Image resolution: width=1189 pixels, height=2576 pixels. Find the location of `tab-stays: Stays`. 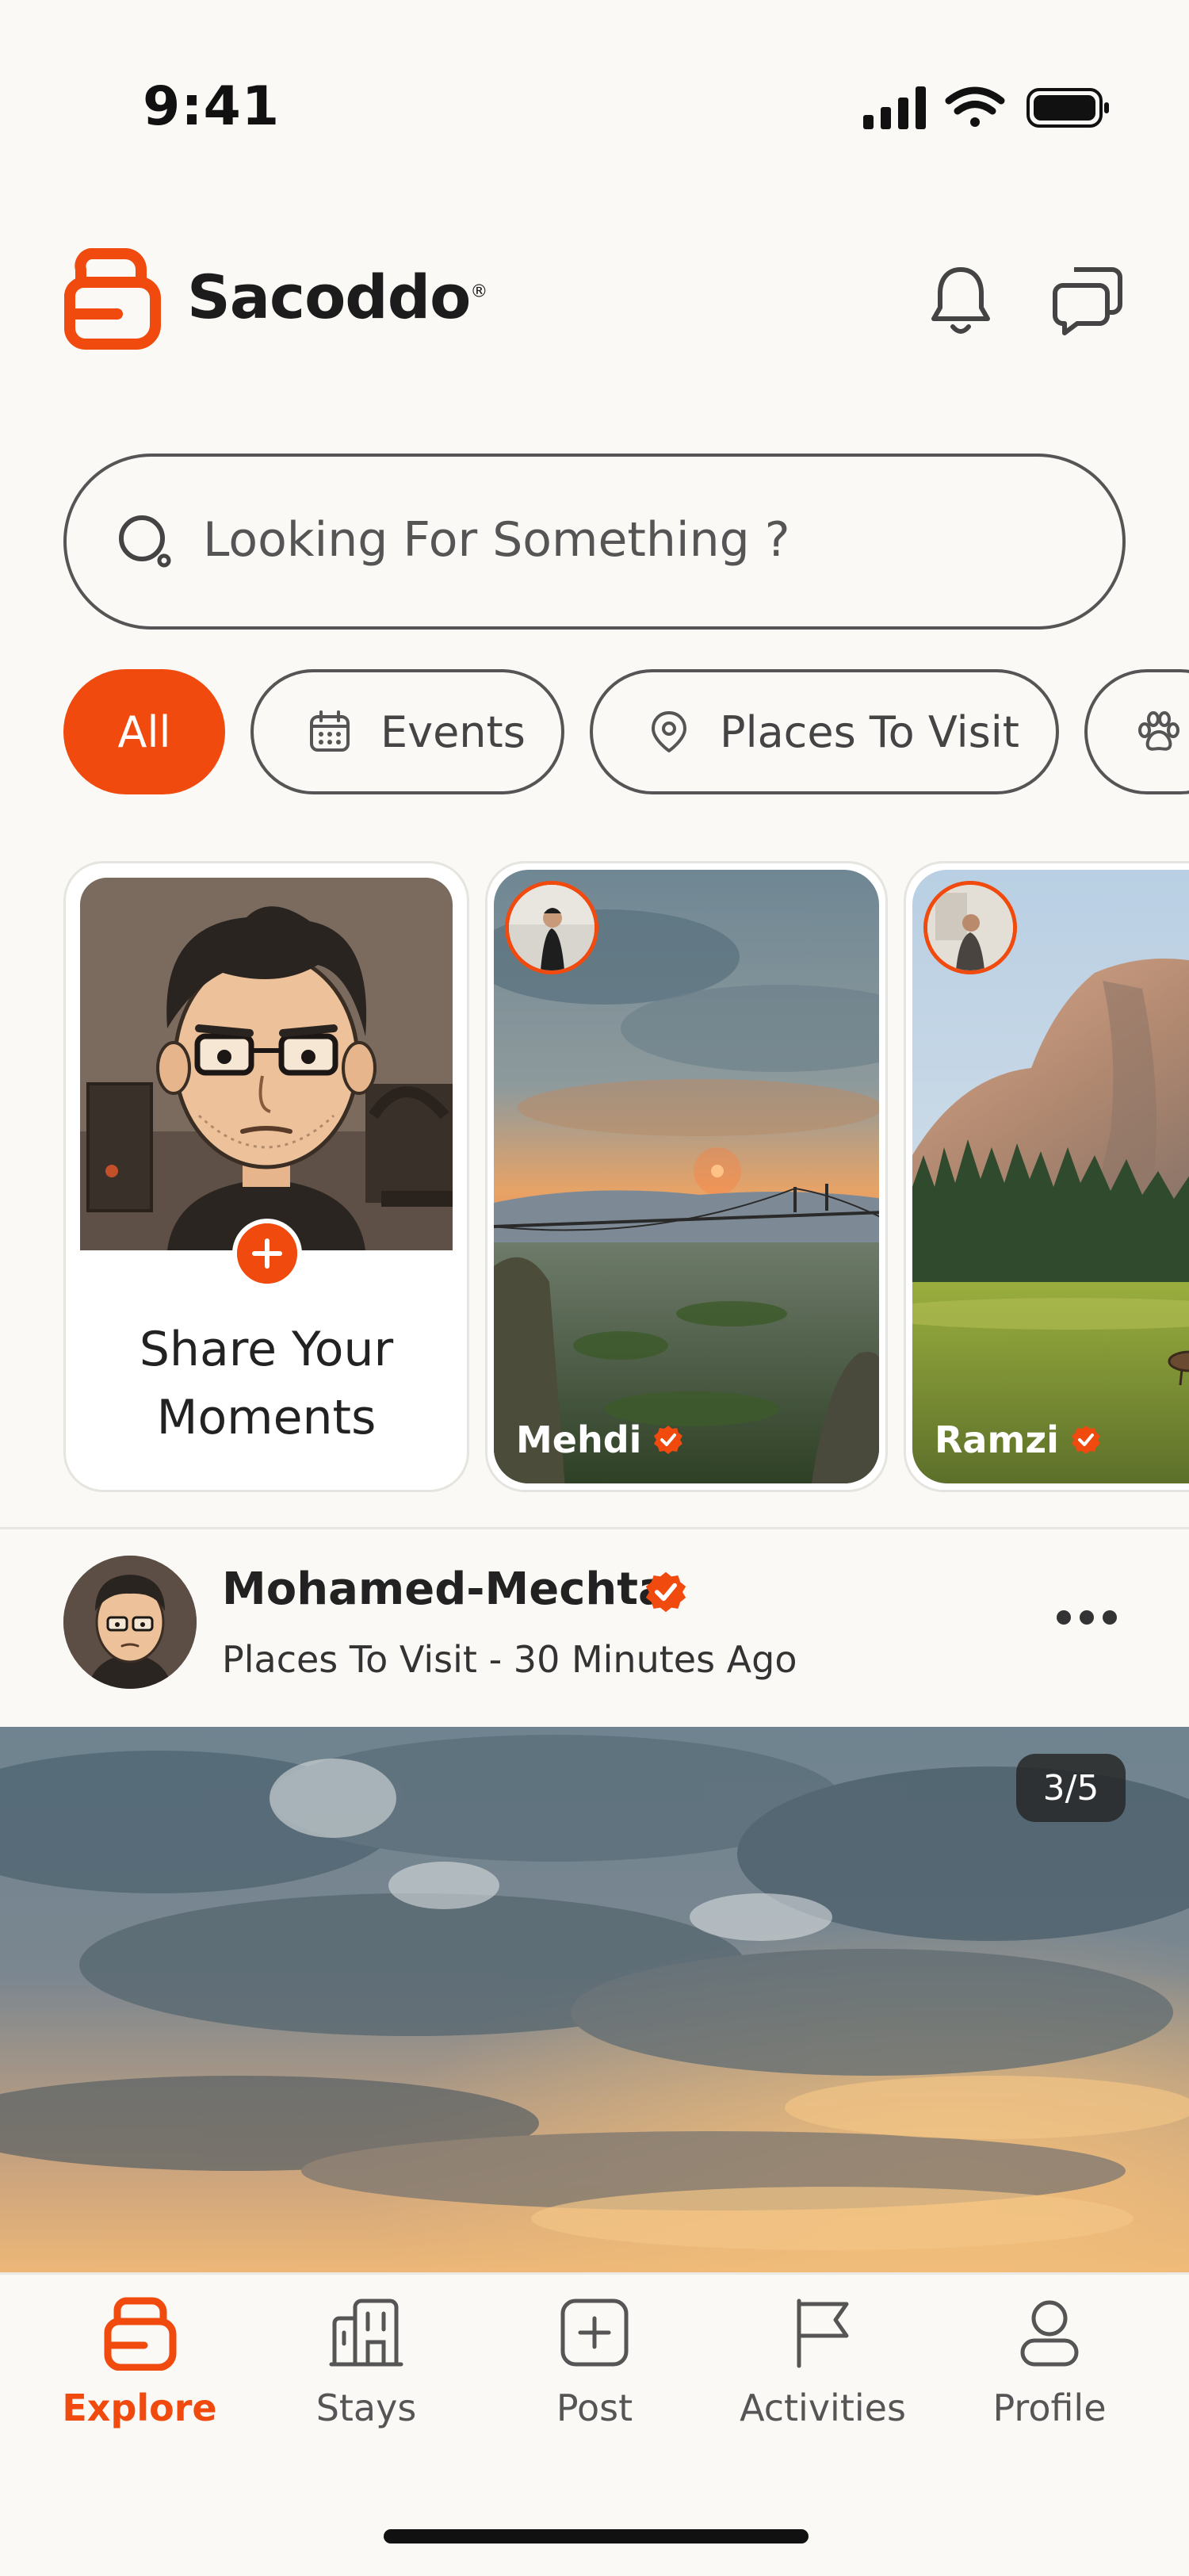

tab-stays: Stays is located at coordinates (366, 2366).